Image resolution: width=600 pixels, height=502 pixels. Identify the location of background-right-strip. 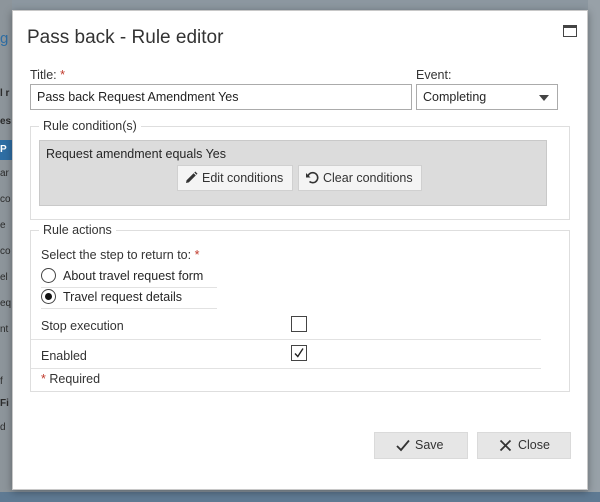
(594, 251).